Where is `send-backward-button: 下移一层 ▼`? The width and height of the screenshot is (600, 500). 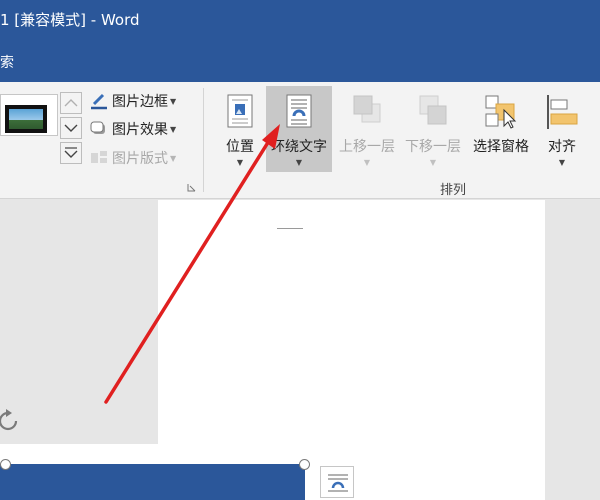 send-backward-button: 下移一层 ▼ is located at coordinates (433, 129).